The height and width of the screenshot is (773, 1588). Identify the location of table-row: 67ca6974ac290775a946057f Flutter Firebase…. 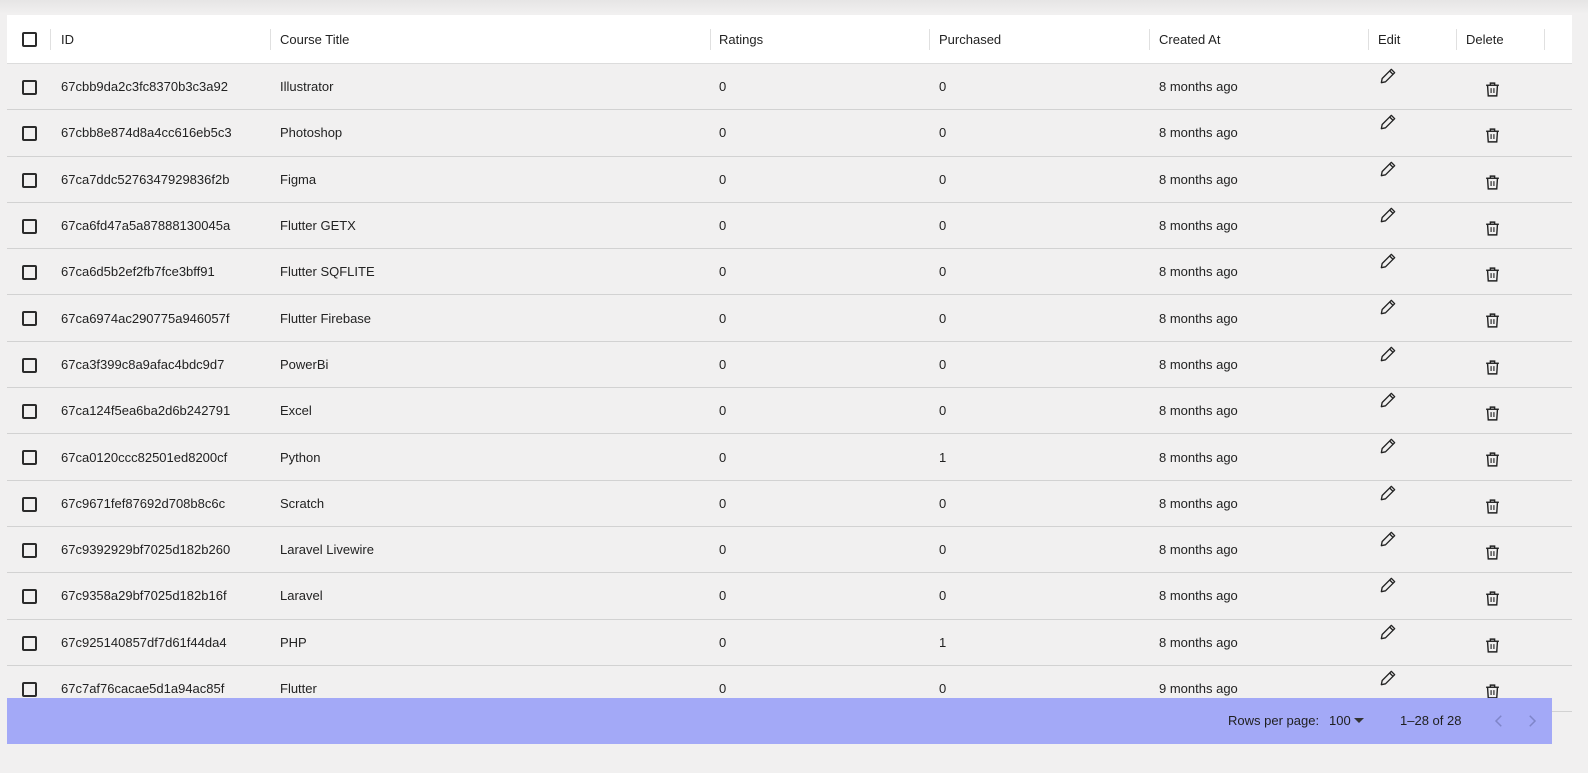
(789, 318).